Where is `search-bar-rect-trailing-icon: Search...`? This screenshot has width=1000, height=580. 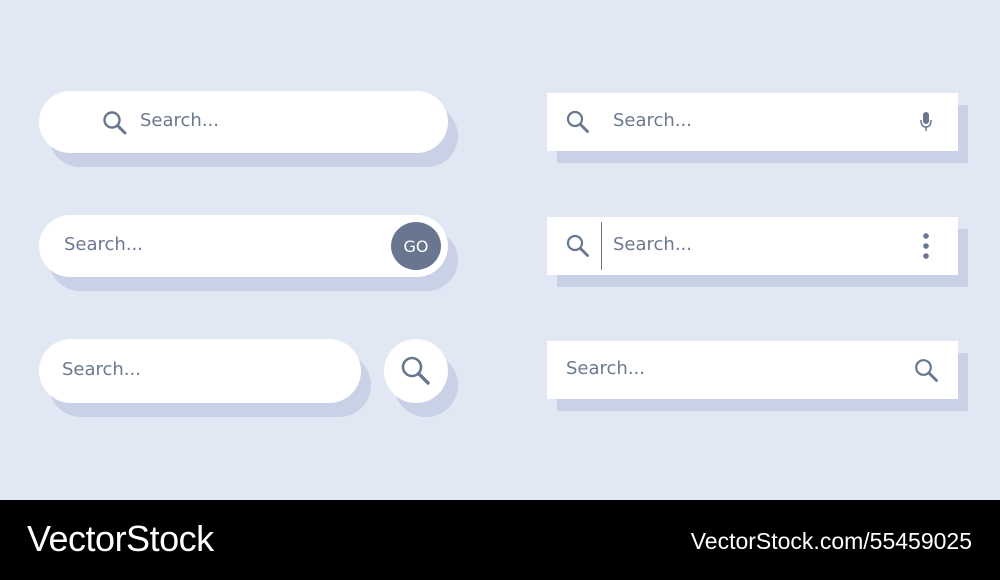
search-bar-rect-trailing-icon: Search... is located at coordinates (752, 370).